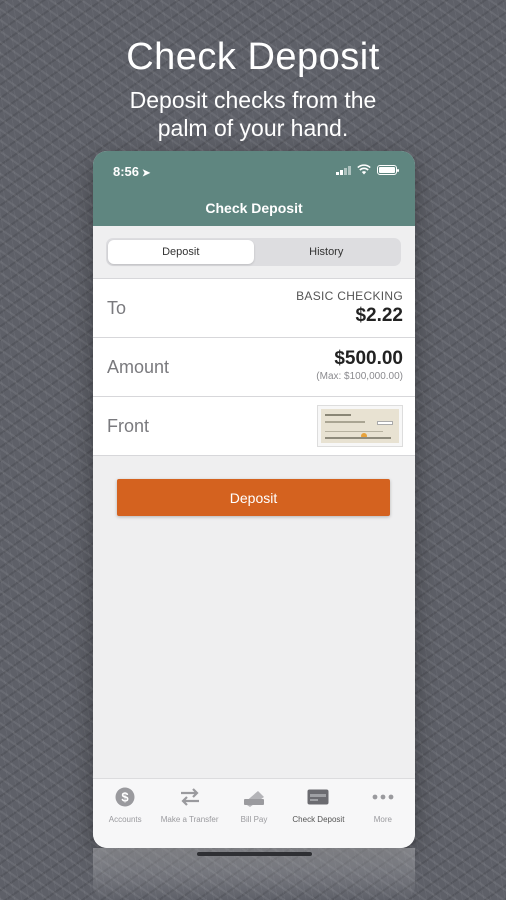  I want to click on promo-subline-line1: Deposit checks from the, so click(253, 100).